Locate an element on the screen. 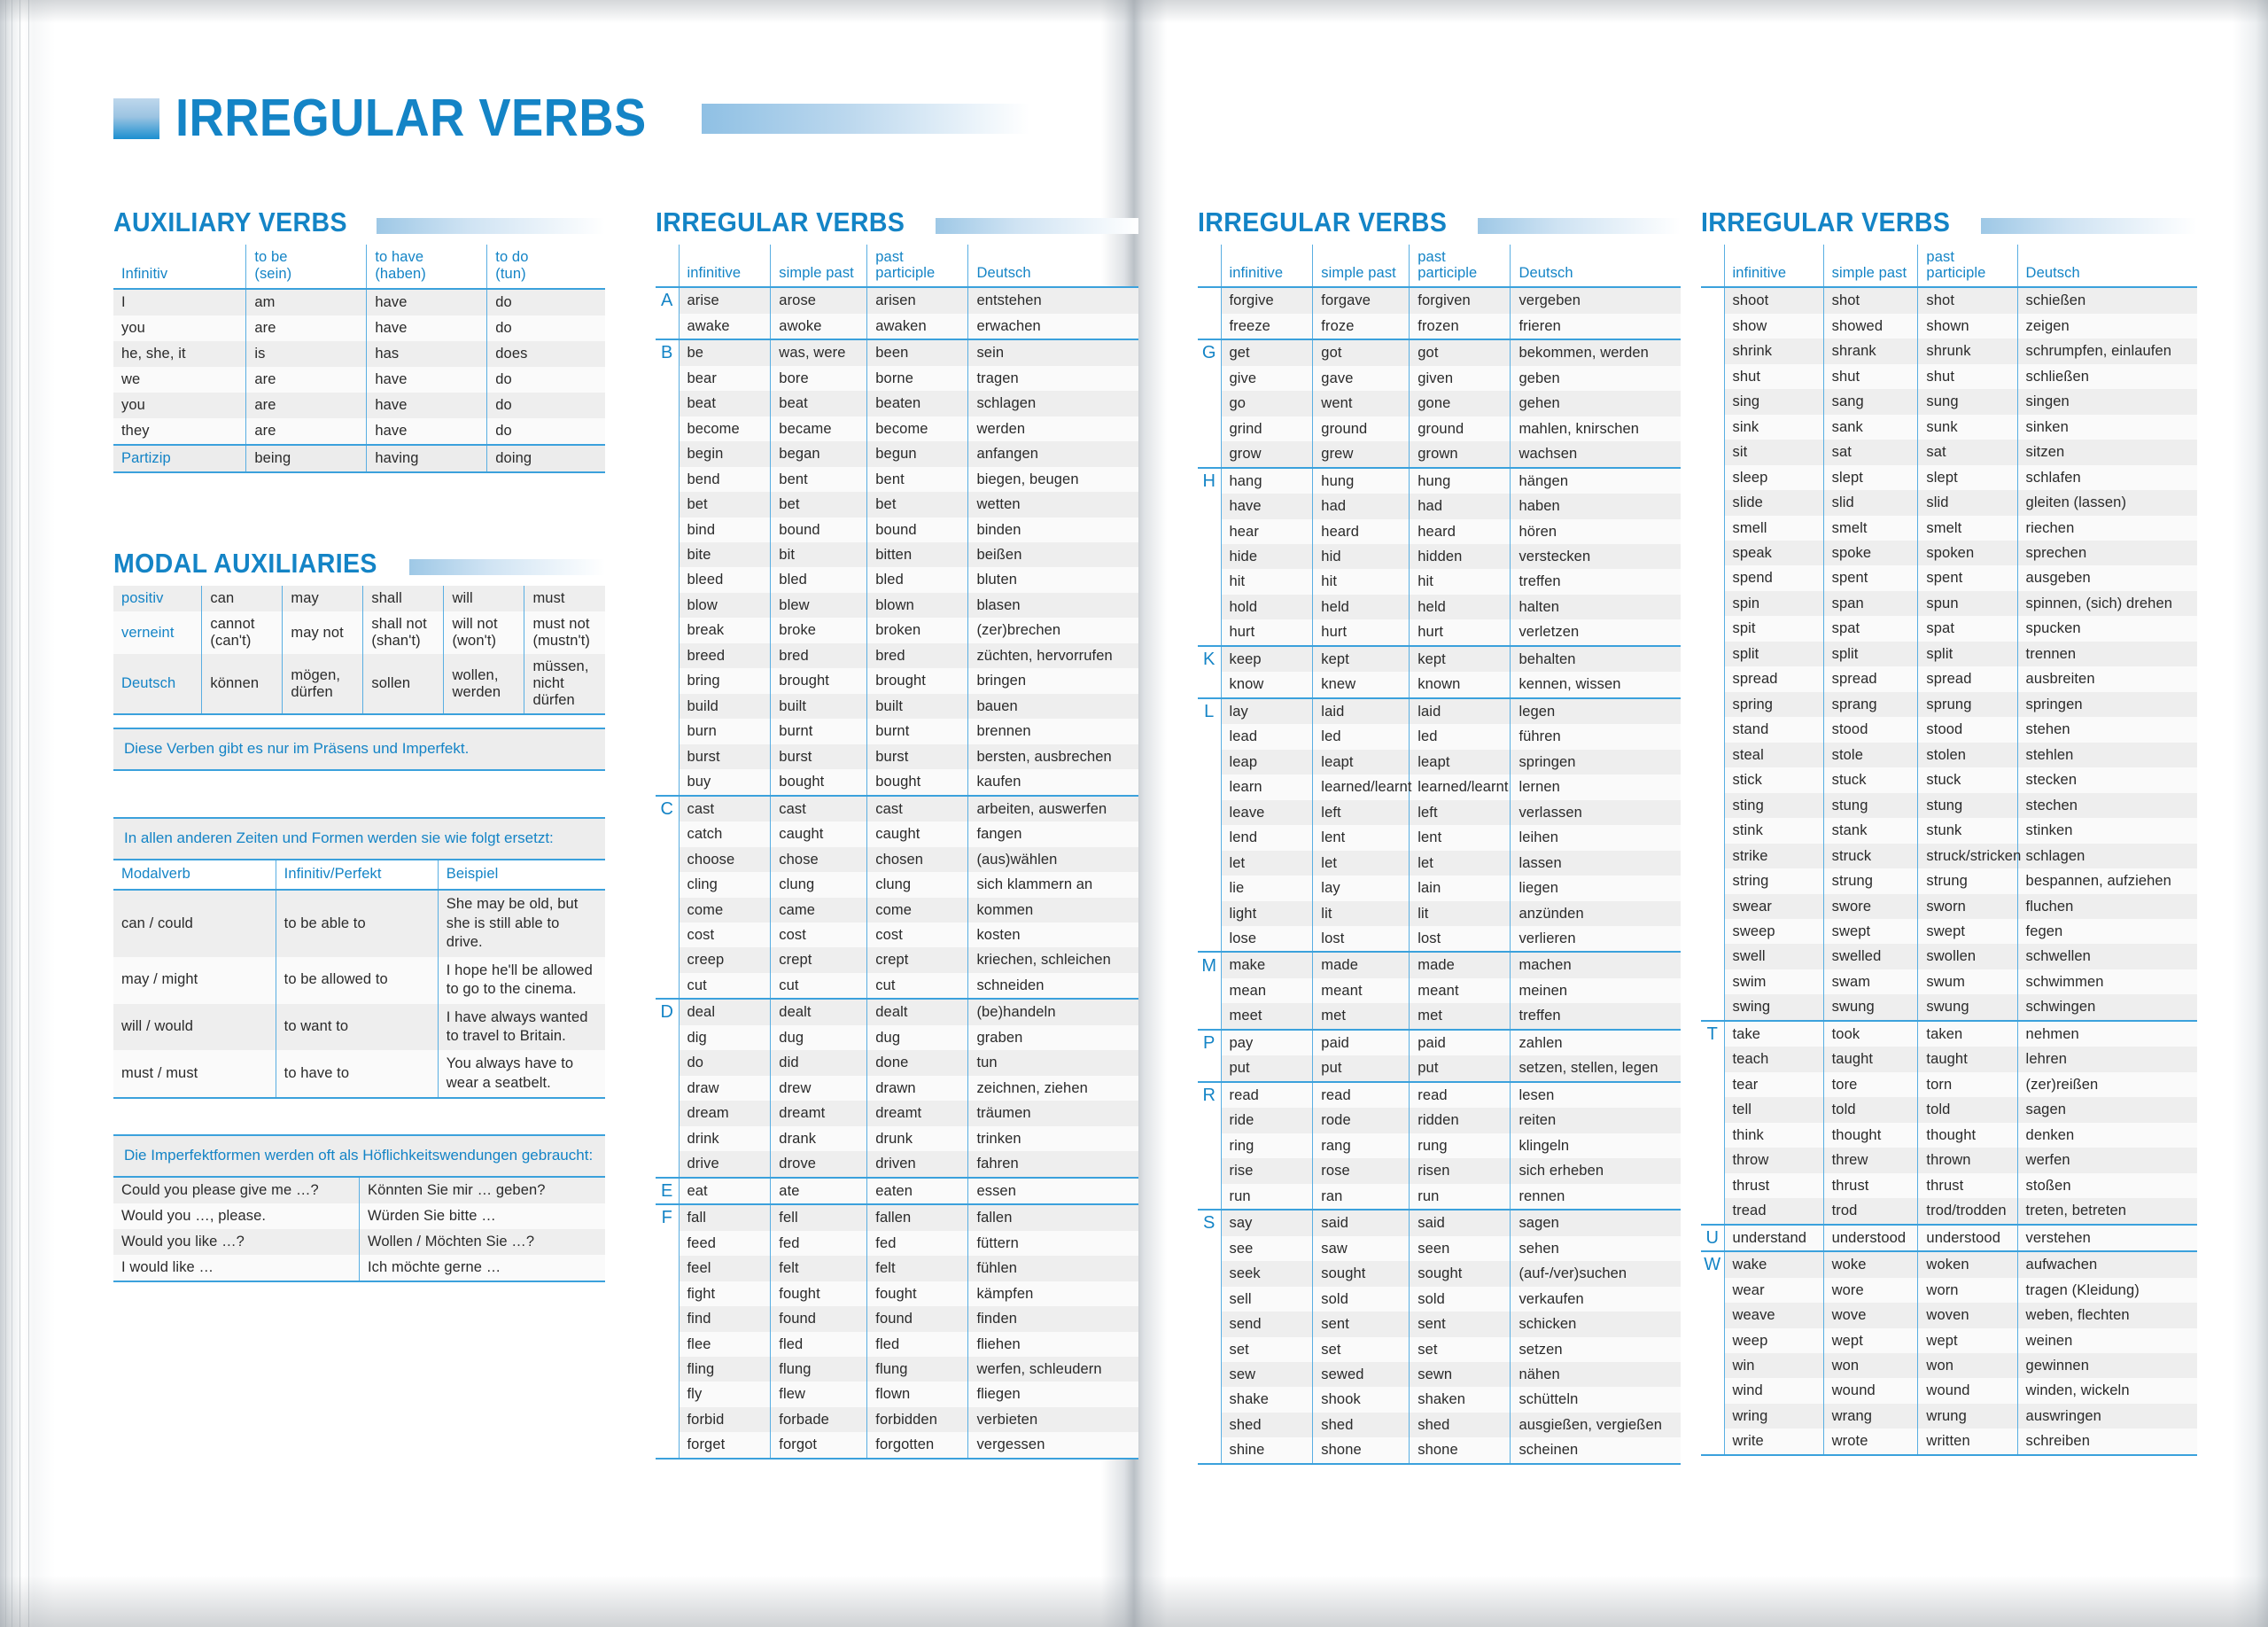 The width and height of the screenshot is (2268, 1627). verb-cell: sold is located at coordinates (1460, 1299).